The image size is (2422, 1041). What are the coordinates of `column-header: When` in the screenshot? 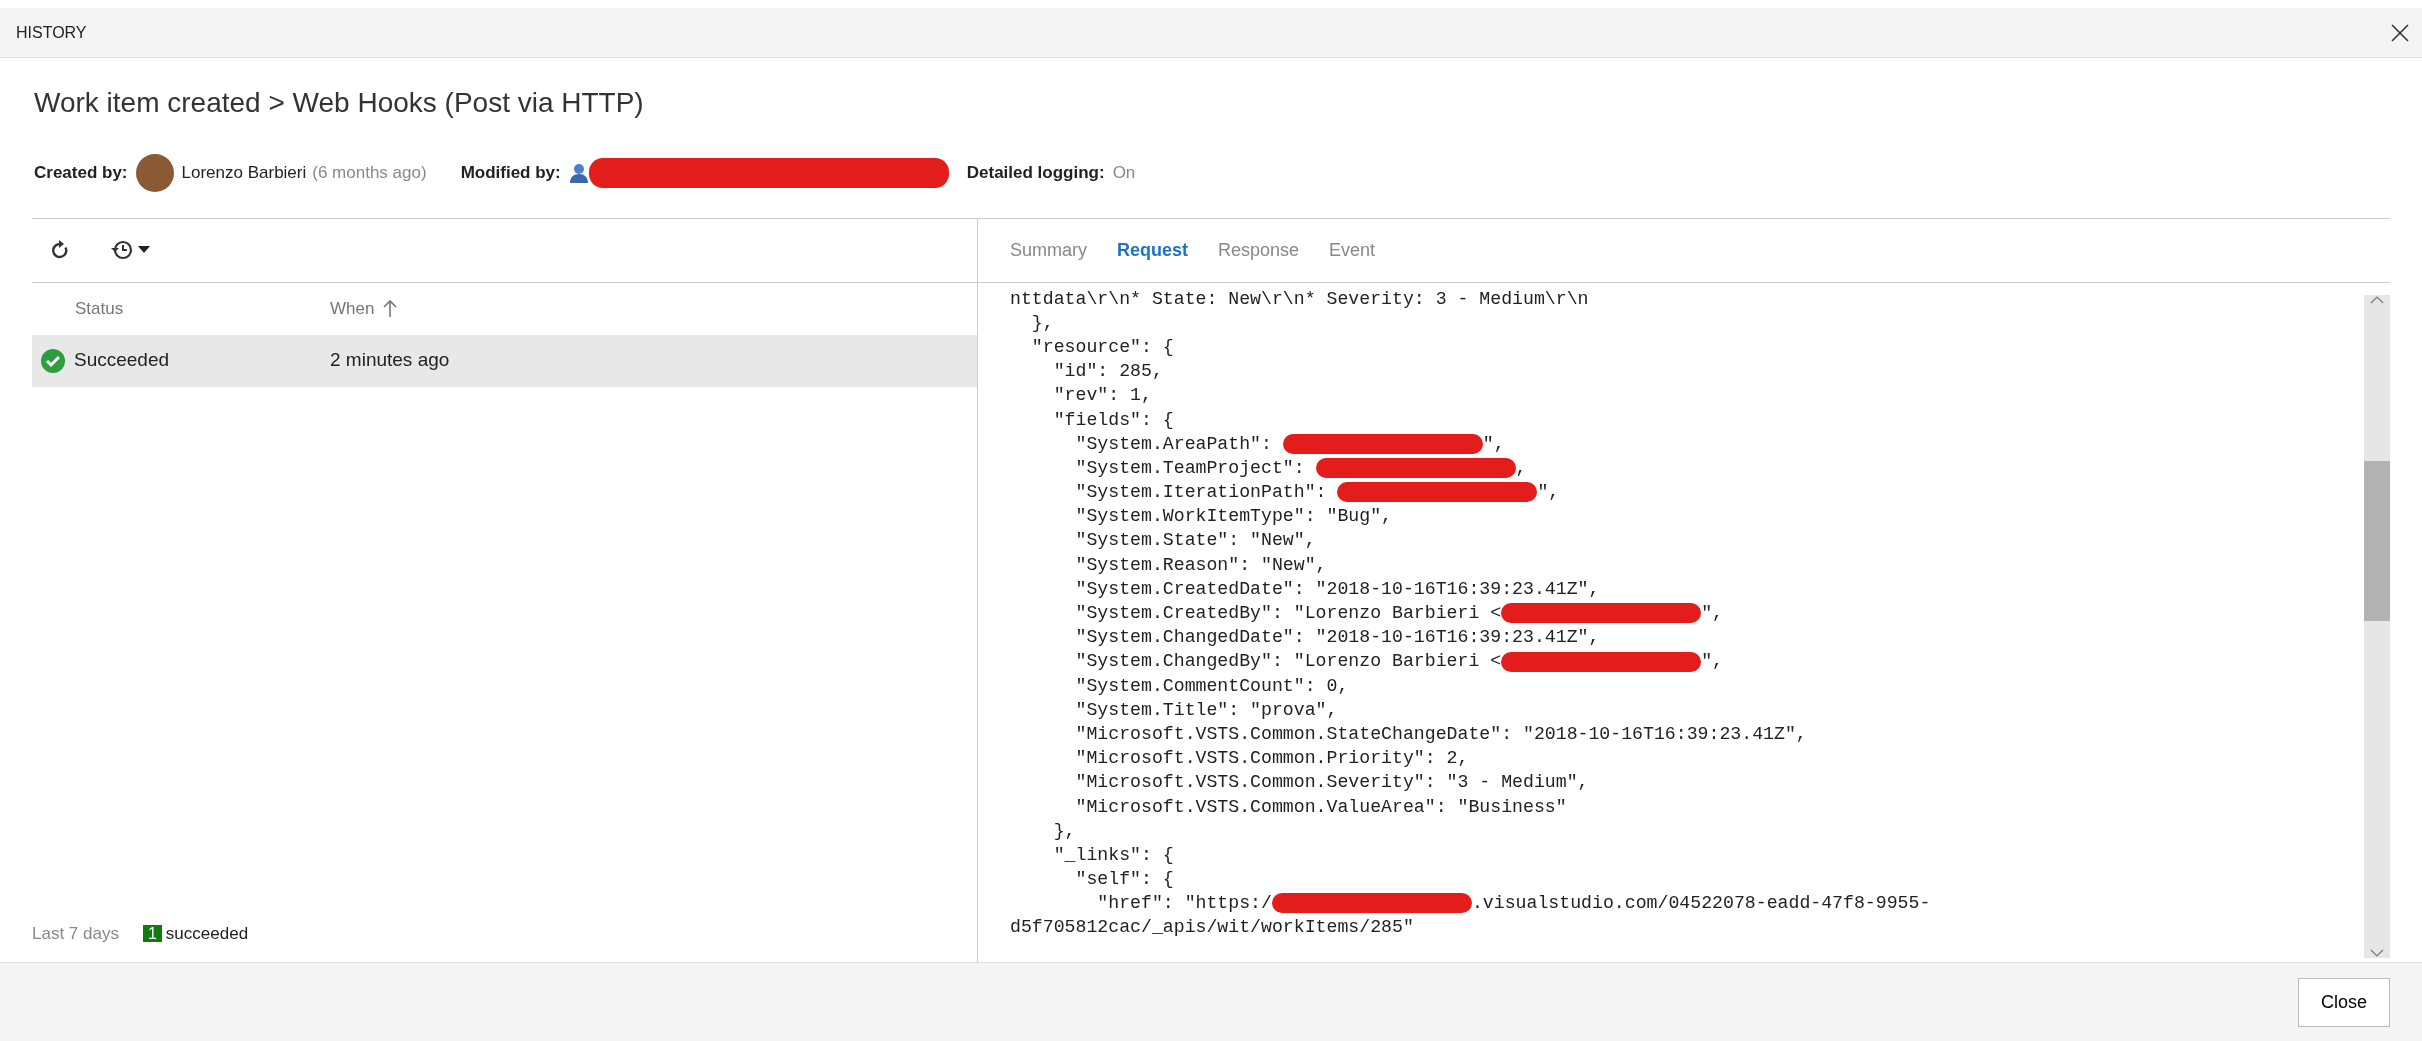 It's located at (352, 308).